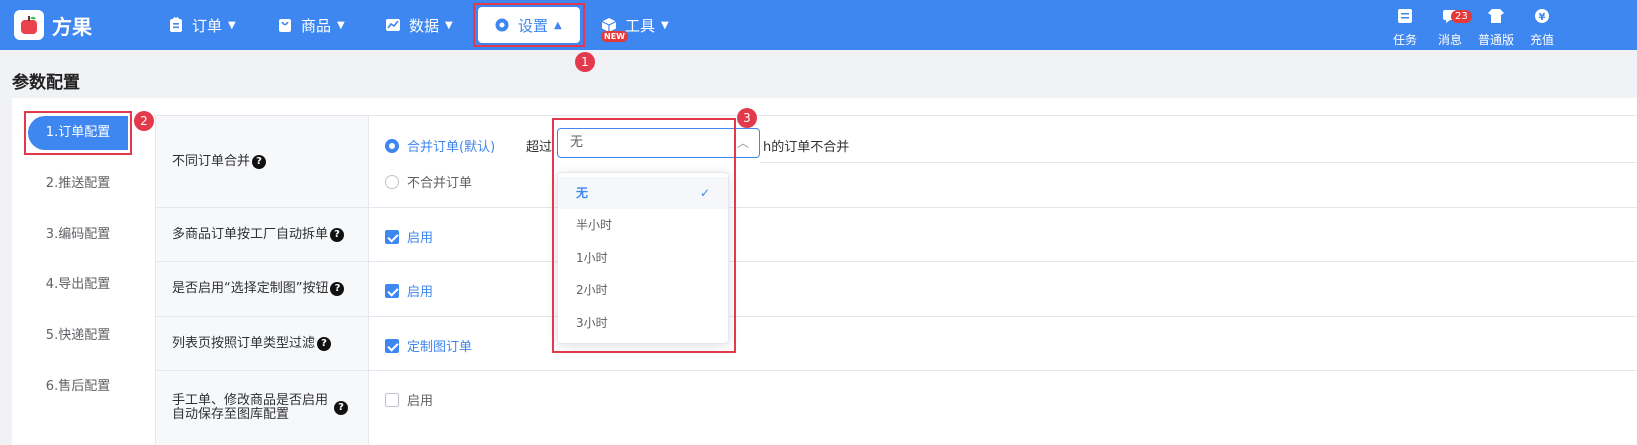 The width and height of the screenshot is (1637, 445). I want to click on sidebar-item-push-config: 2.推送配置, so click(78, 184).